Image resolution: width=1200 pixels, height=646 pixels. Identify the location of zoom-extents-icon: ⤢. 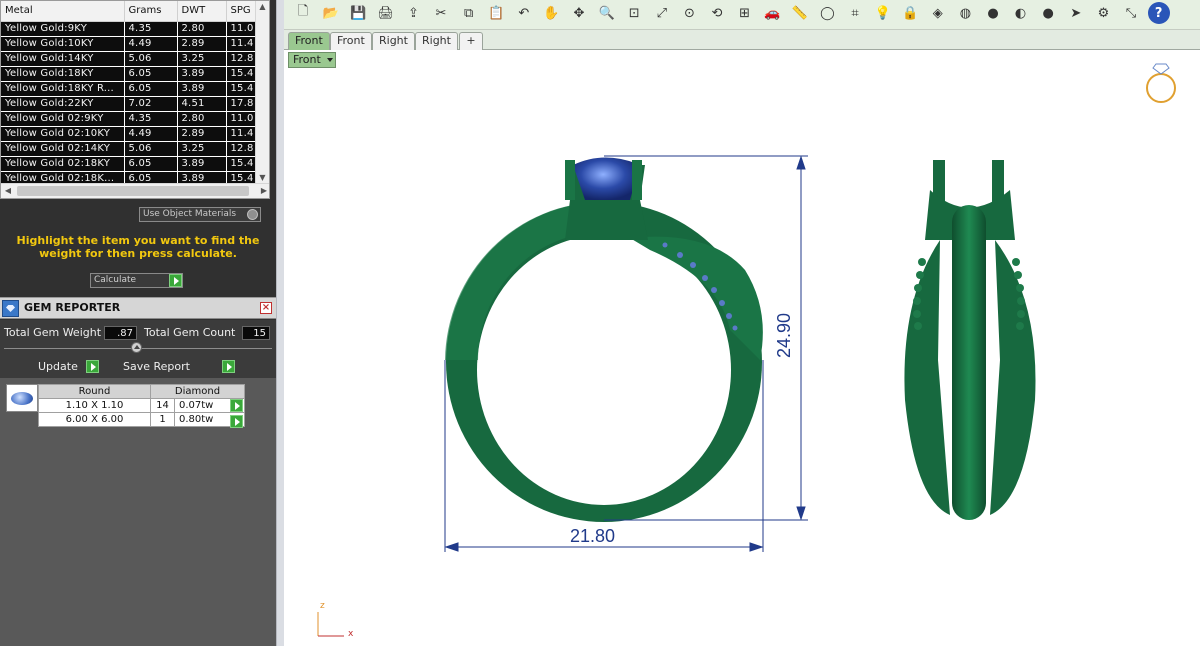
(662, 13).